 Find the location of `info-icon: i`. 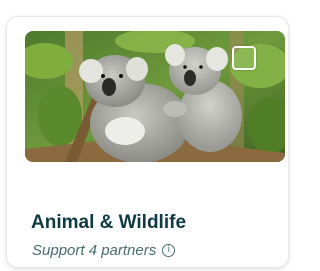

info-icon: i is located at coordinates (169, 250).